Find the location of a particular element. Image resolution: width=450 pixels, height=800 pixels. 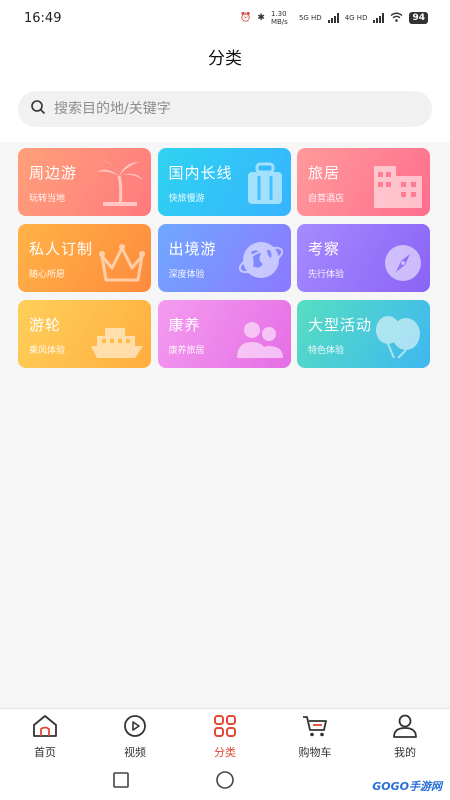

status-bar: 16:49 ⏰ ✱ 1.30 MB/s 5G HD 4G HD 94 is located at coordinates (225, 18).